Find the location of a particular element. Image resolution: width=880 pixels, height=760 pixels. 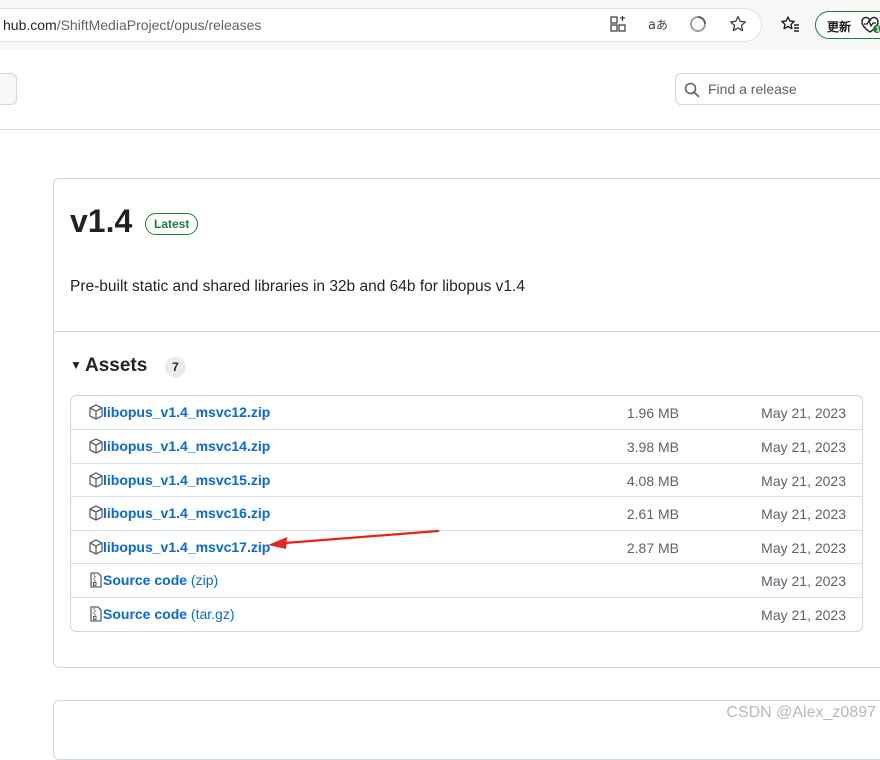

assets-heading: Assets is located at coordinates (116, 365).